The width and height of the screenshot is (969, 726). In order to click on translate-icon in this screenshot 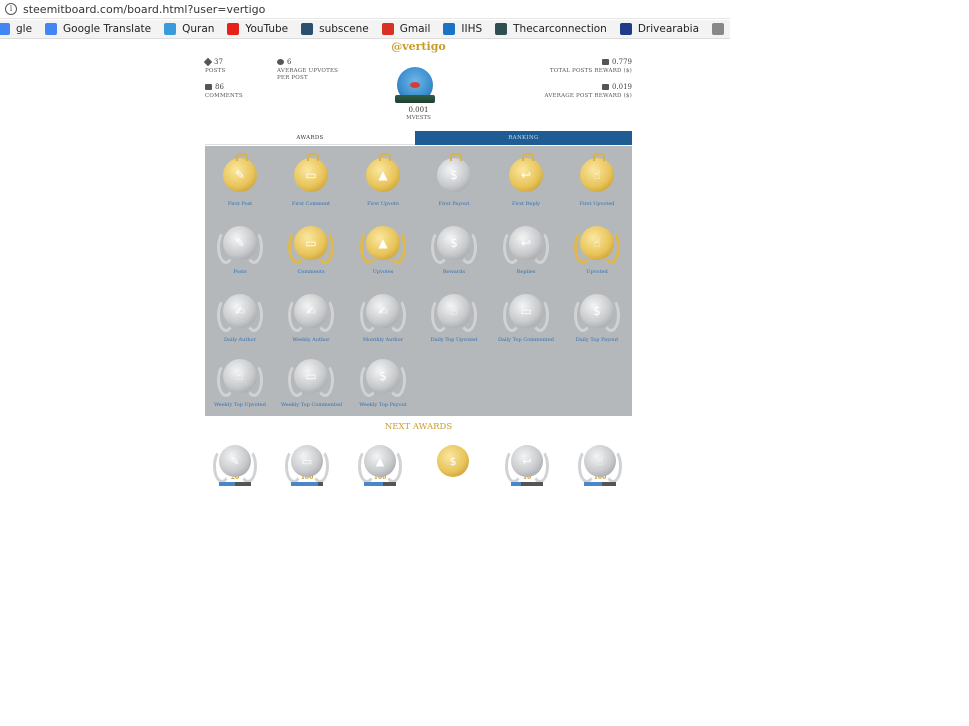, I will do `click(51, 29)`.